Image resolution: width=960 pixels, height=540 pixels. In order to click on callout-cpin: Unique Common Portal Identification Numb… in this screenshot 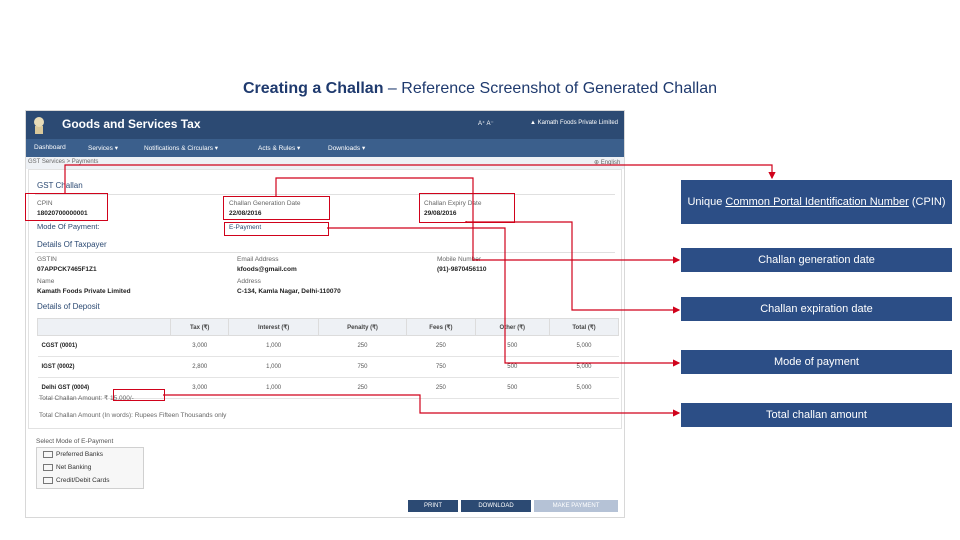, I will do `click(816, 202)`.